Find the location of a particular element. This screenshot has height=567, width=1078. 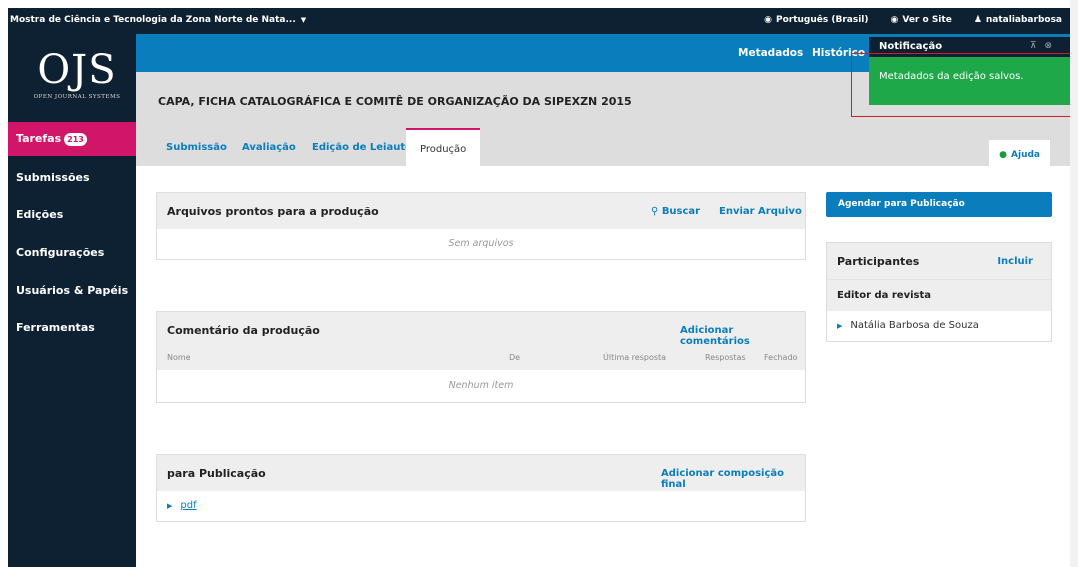

add-galley-link: Adicionar composição final is located at coordinates (733, 479).